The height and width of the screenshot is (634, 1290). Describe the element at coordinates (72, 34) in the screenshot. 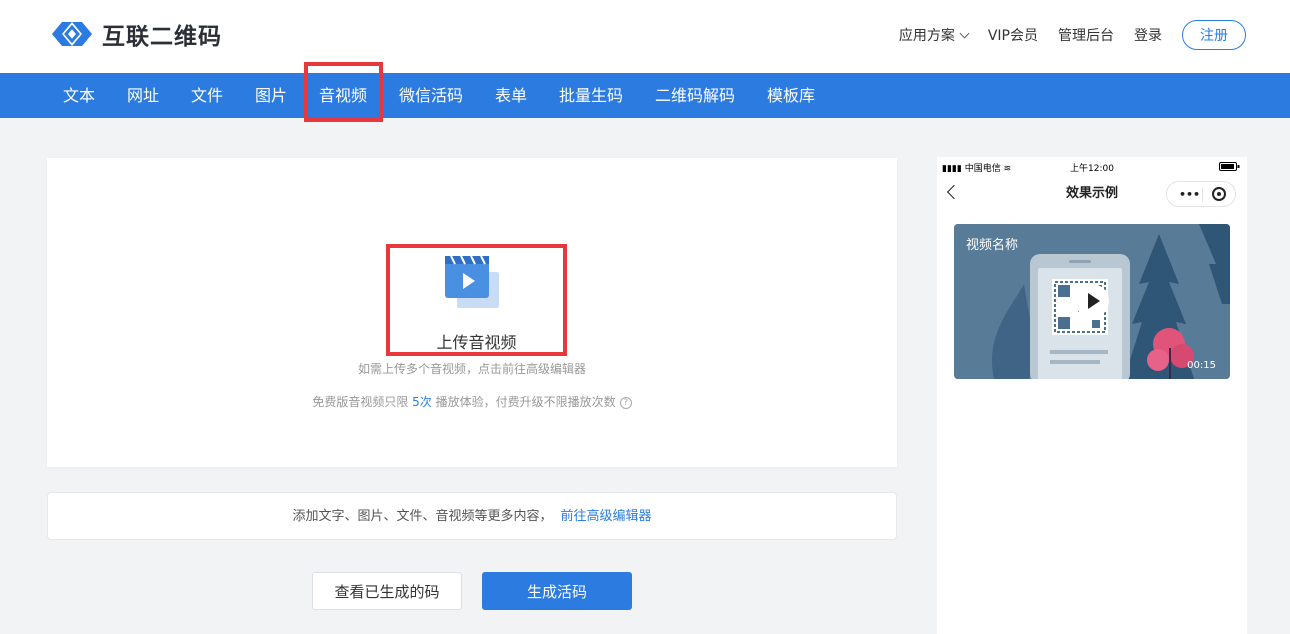

I see `logo-icon` at that location.